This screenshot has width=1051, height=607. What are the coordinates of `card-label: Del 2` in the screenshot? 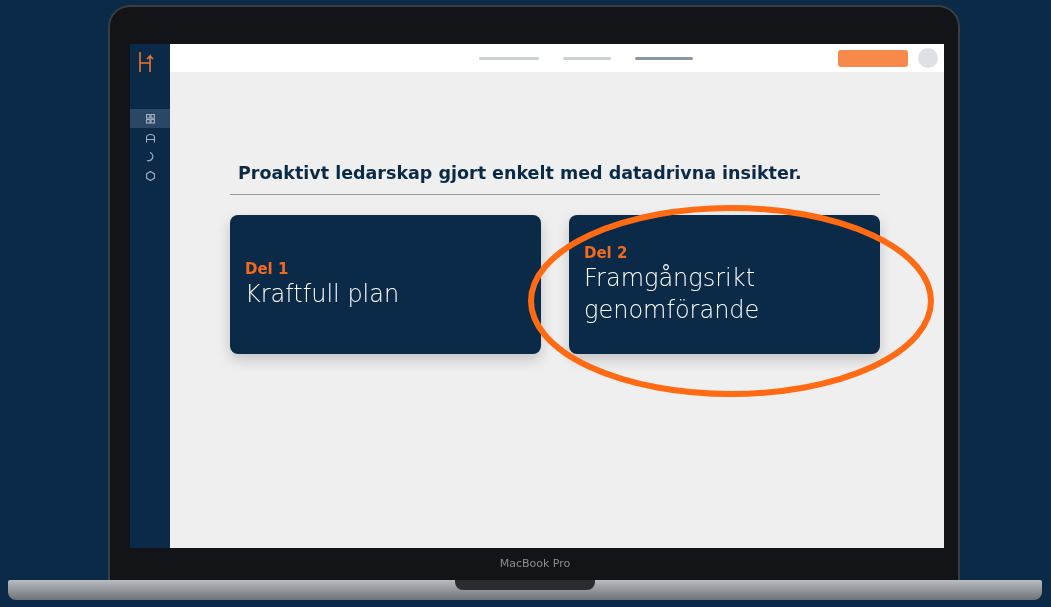 It's located at (606, 252).